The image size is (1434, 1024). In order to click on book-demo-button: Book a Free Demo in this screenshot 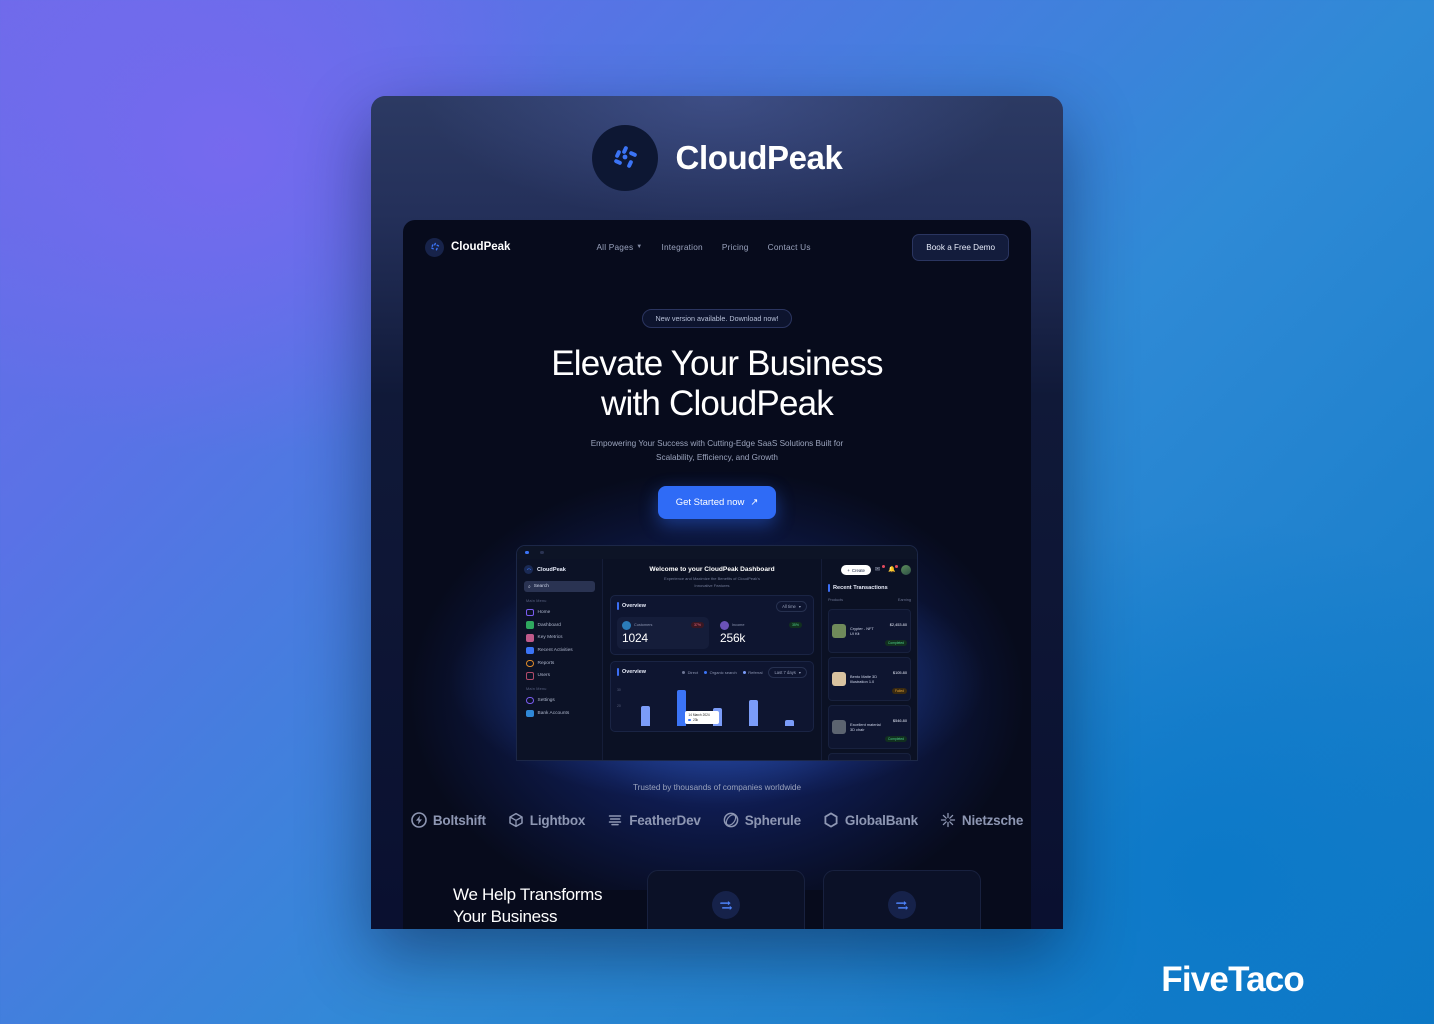, I will do `click(960, 247)`.